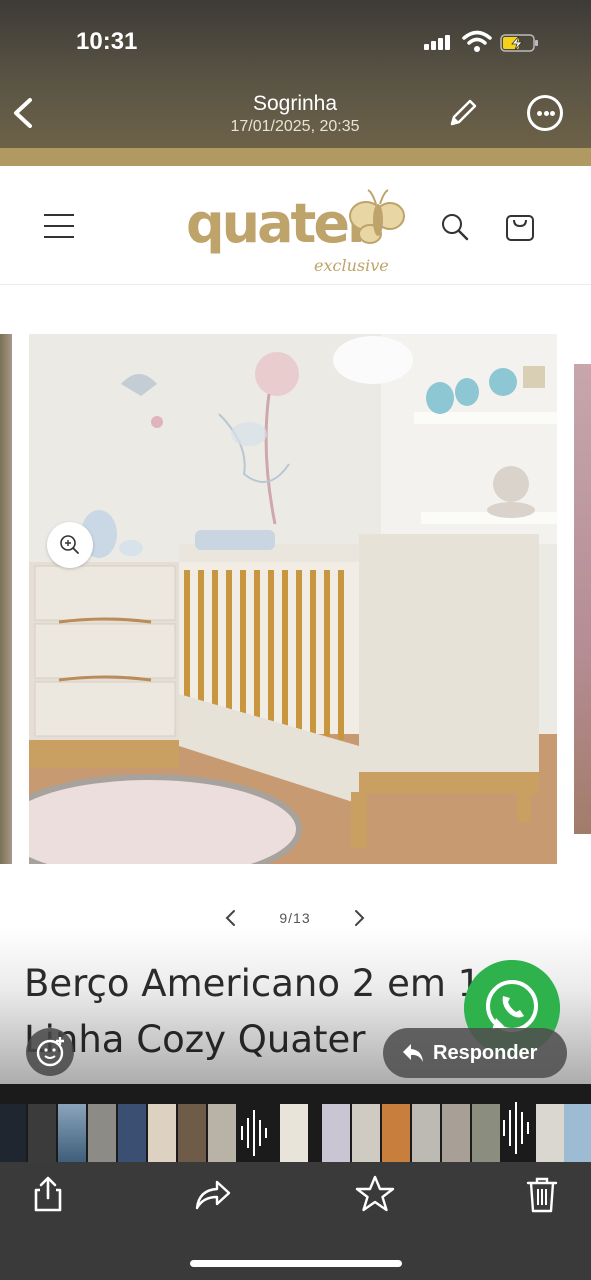  What do you see at coordinates (295, 104) in the screenshot?
I see `chat-name: Sogrinha` at bounding box center [295, 104].